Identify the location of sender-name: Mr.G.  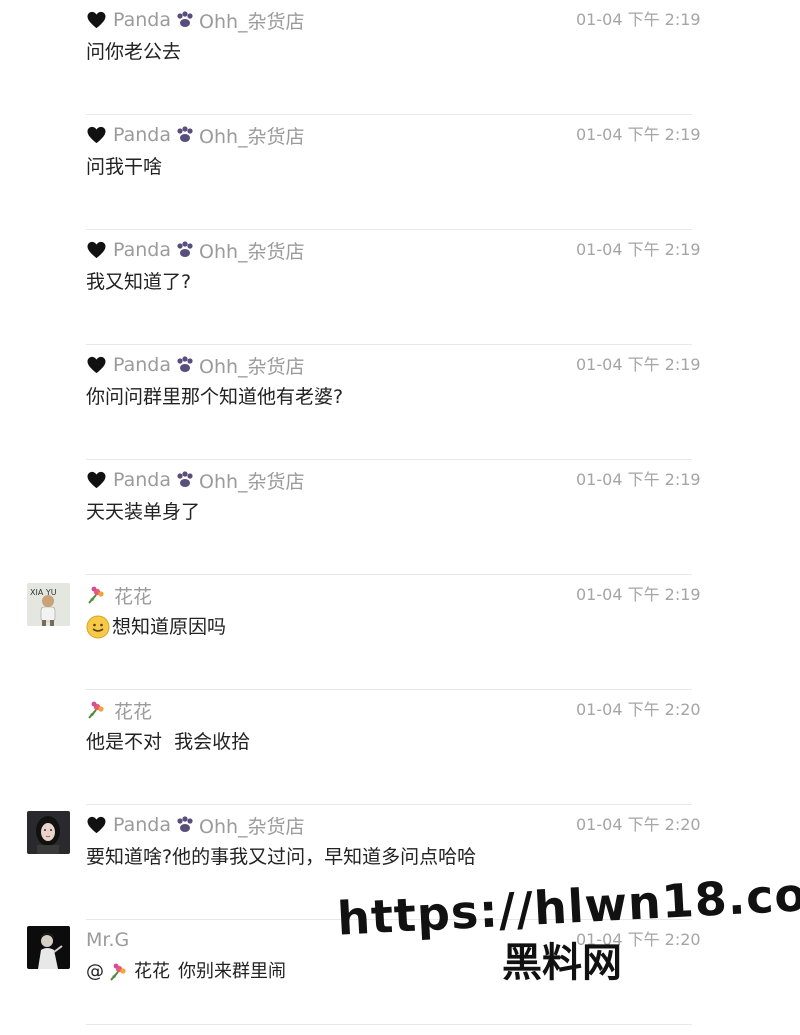
(107, 940).